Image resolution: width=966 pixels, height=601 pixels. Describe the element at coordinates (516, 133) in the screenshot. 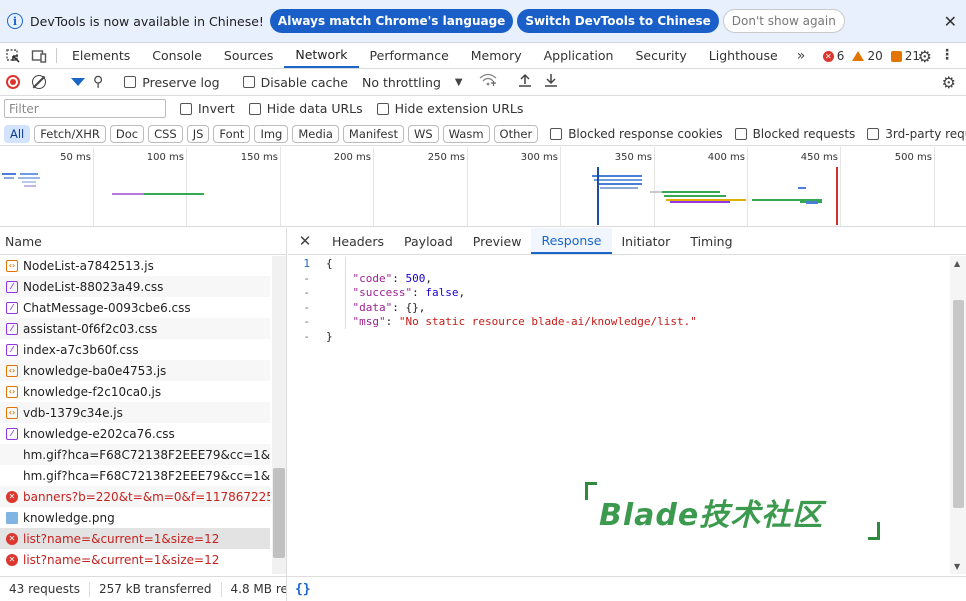

I see `type-filter-other: Other` at that location.